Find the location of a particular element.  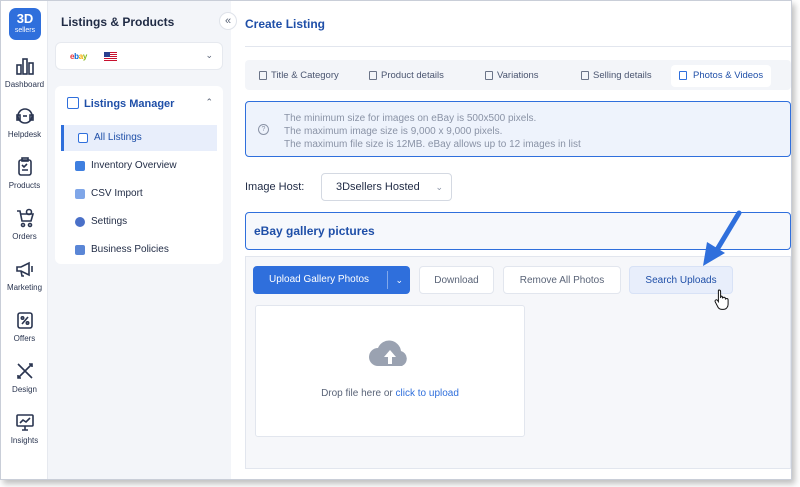

tab-selling-details: Selling details is located at coordinates (615, 76).